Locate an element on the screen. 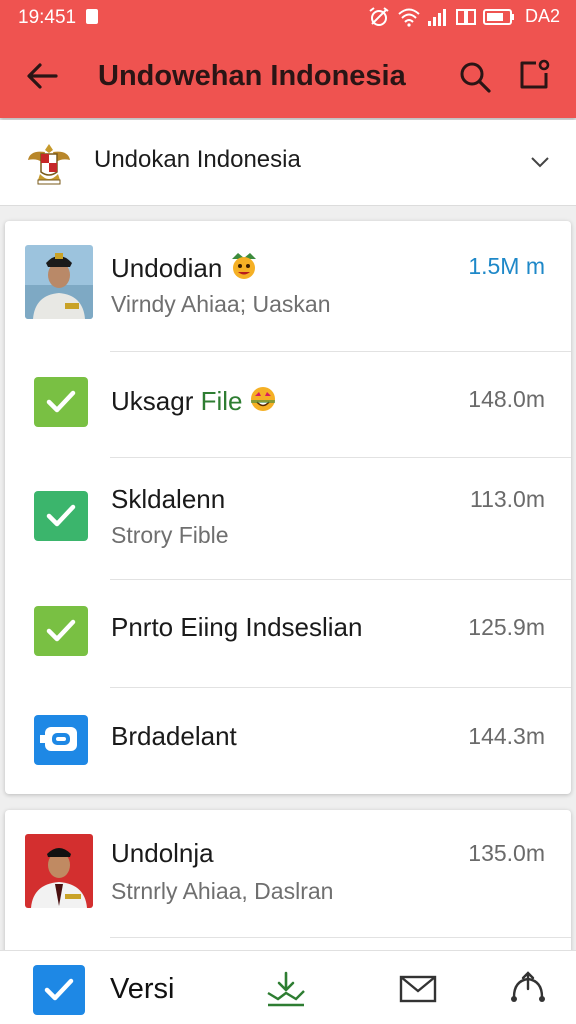 Image resolution: width=576 pixels, height=1024 pixels. row-subtitle: Strory Fible is located at coordinates (170, 535).